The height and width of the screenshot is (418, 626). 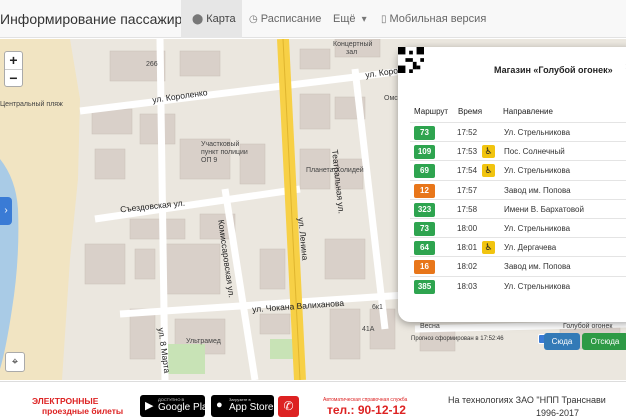 I want to click on route-badge: 109, so click(x=424, y=152).